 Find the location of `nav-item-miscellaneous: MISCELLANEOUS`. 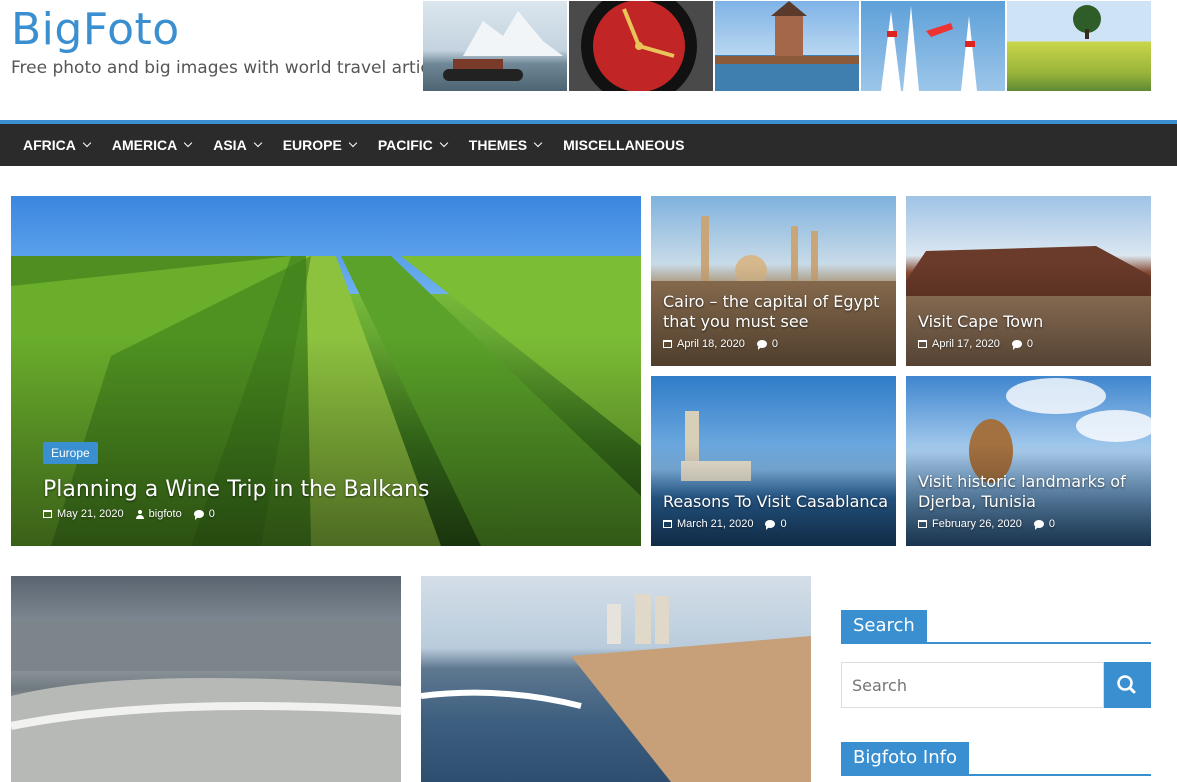

nav-item-miscellaneous: MISCELLANEOUS is located at coordinates (623, 145).